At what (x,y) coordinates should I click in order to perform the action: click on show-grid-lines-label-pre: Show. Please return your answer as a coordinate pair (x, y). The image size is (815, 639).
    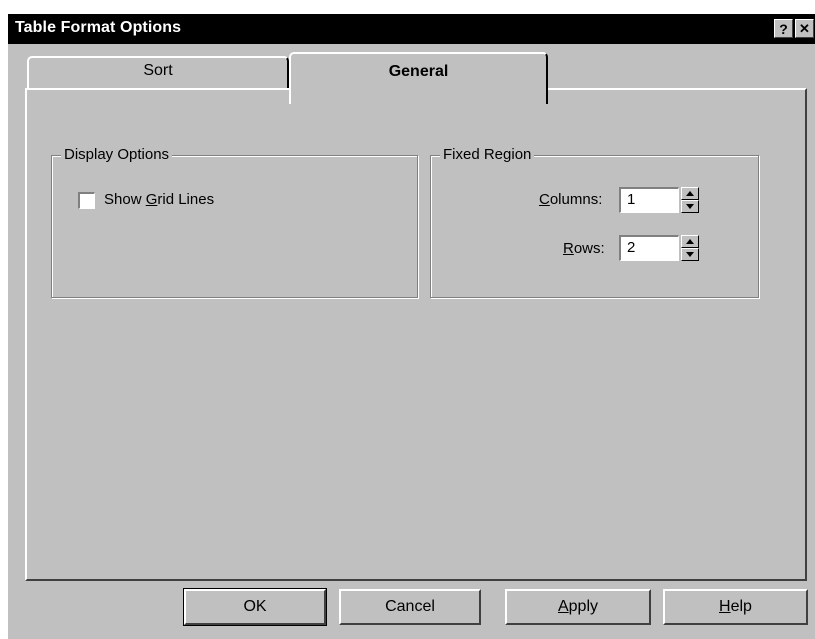
    Looking at the image, I should click on (125, 199).